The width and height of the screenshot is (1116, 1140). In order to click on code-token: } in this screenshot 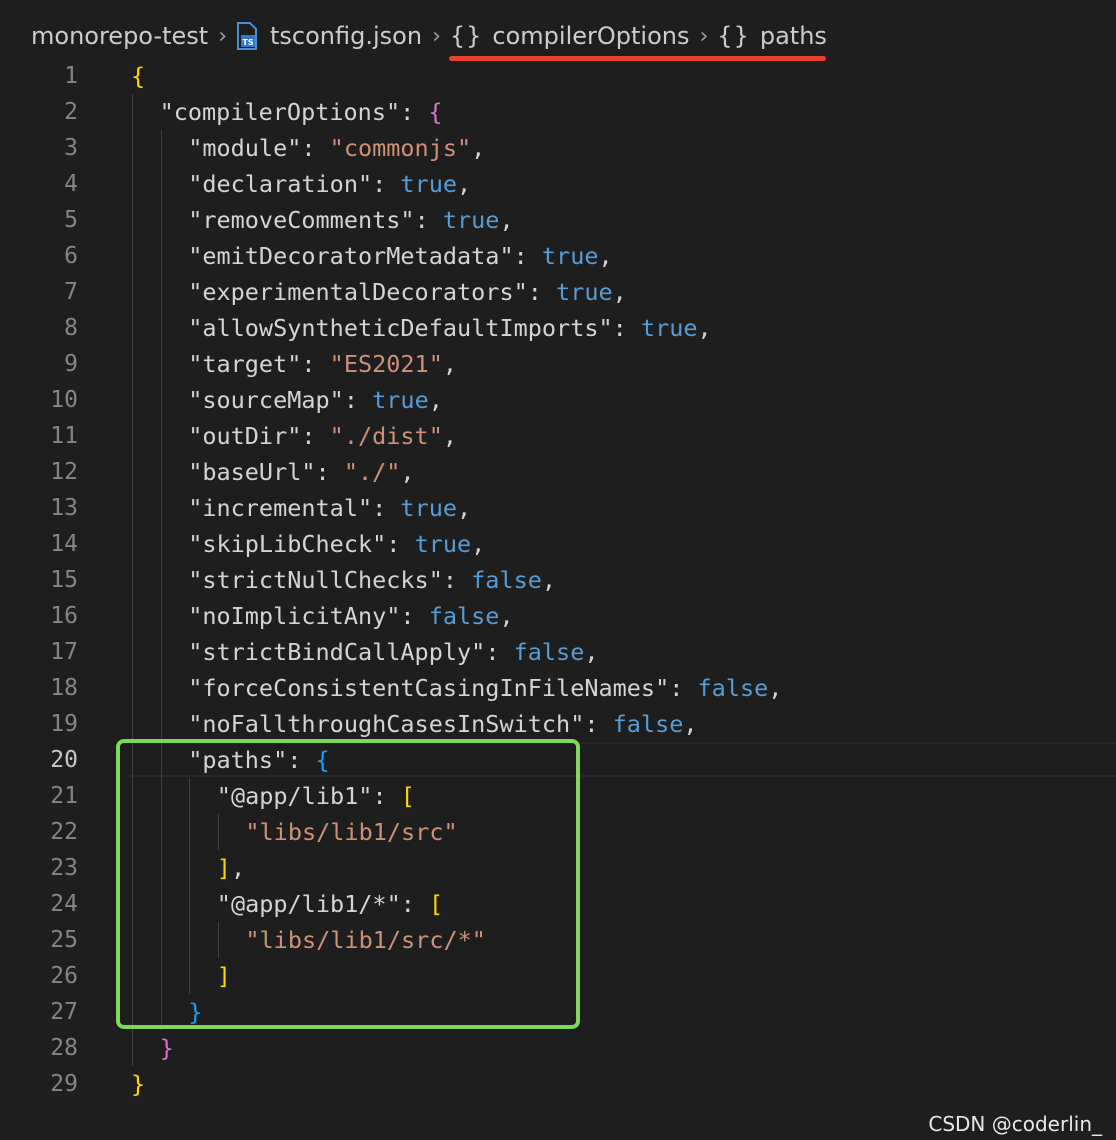, I will do `click(166, 1048)`.